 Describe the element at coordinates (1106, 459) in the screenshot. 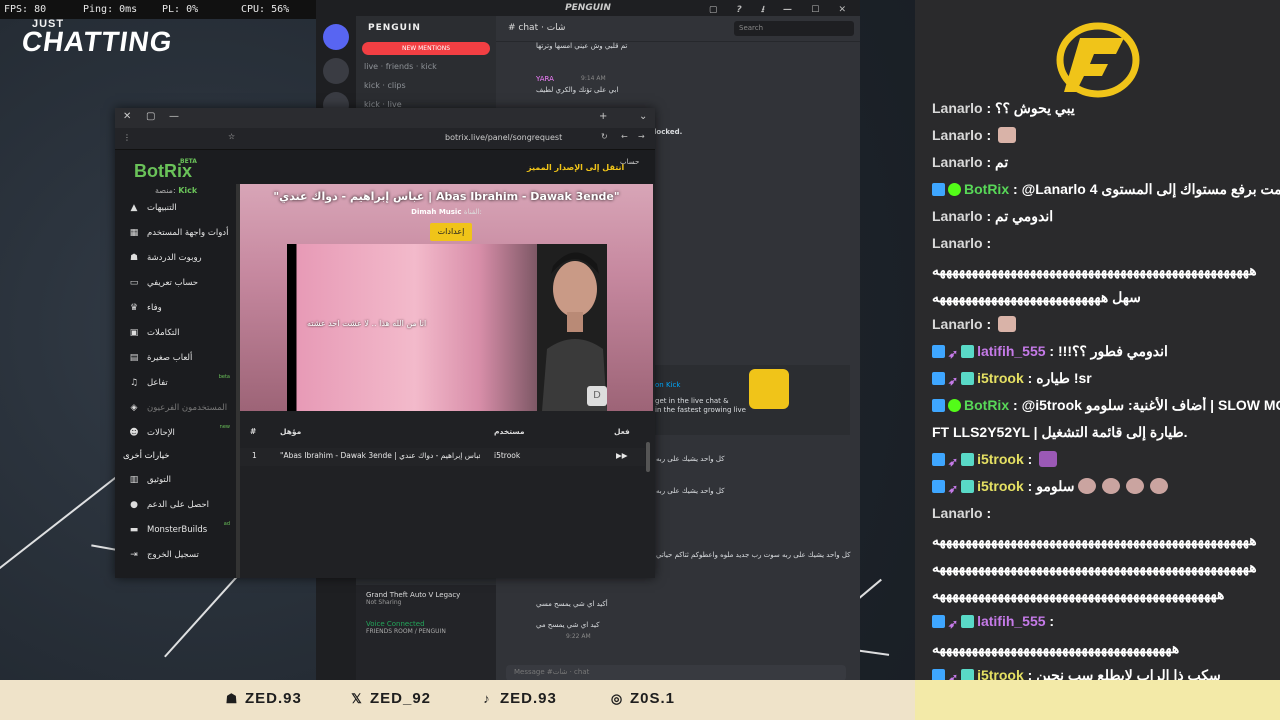

I see `chat-message: ➶ i5trook :` at that location.